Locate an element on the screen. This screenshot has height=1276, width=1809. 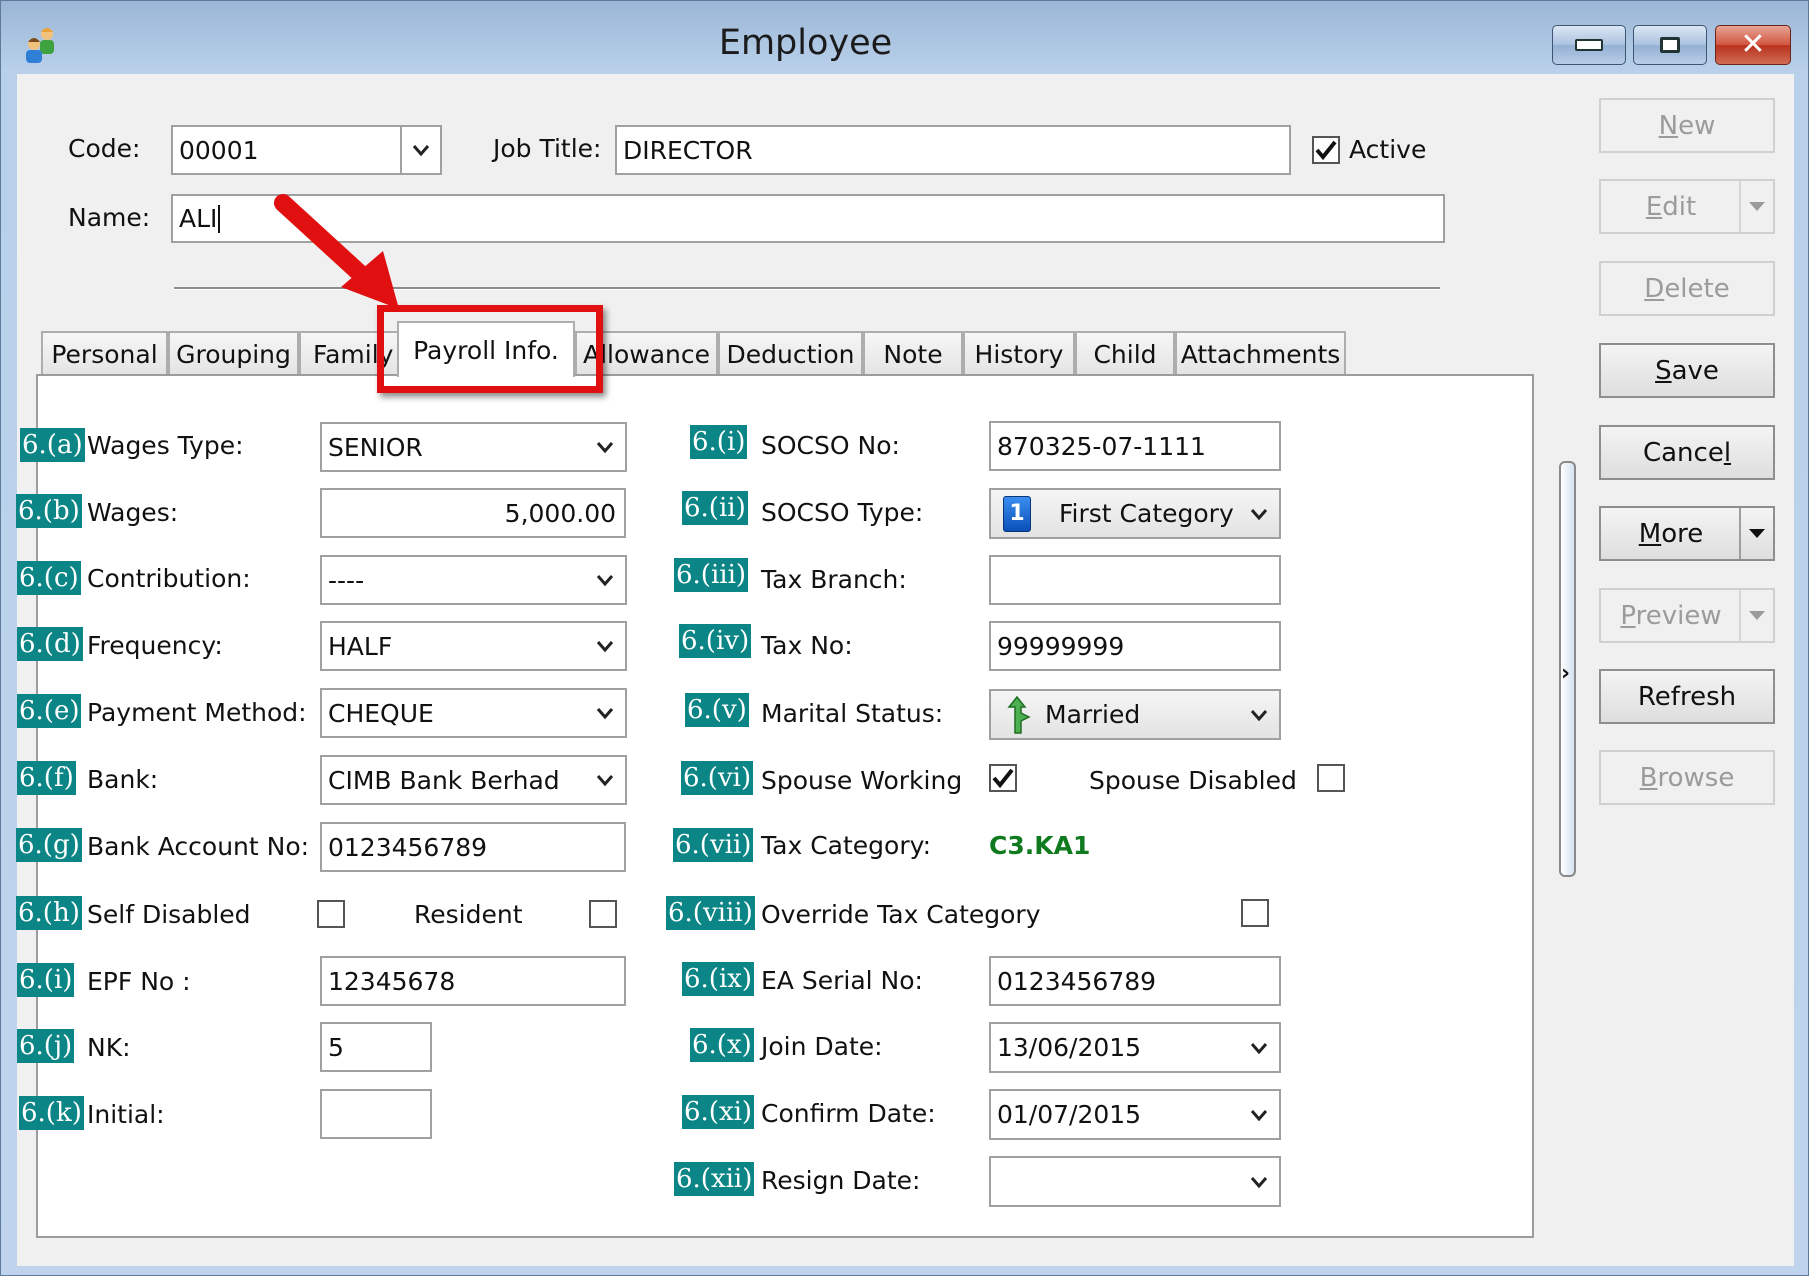
refresh-button: Refresh is located at coordinates (1687, 696).